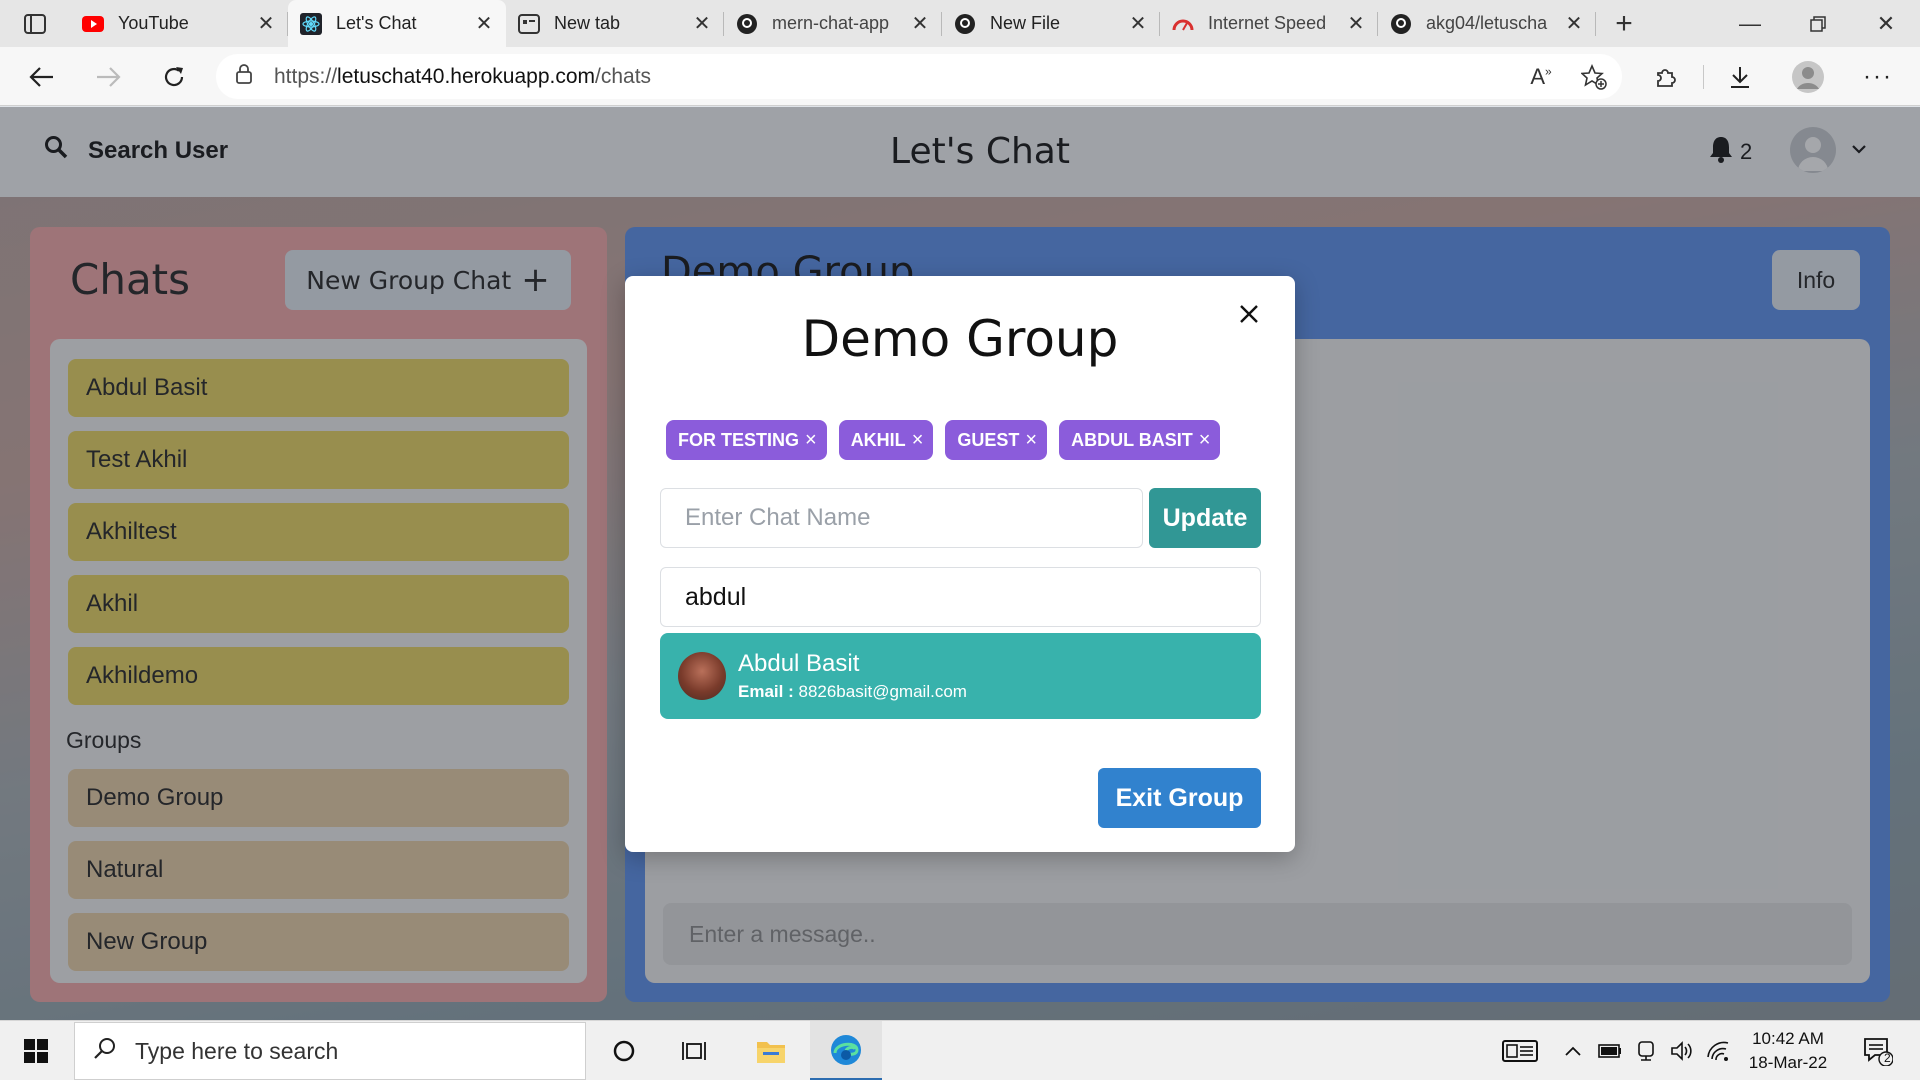 Image resolution: width=1920 pixels, height=1080 pixels. What do you see at coordinates (35, 23) in the screenshot?
I see `tab-actions-icon` at bounding box center [35, 23].